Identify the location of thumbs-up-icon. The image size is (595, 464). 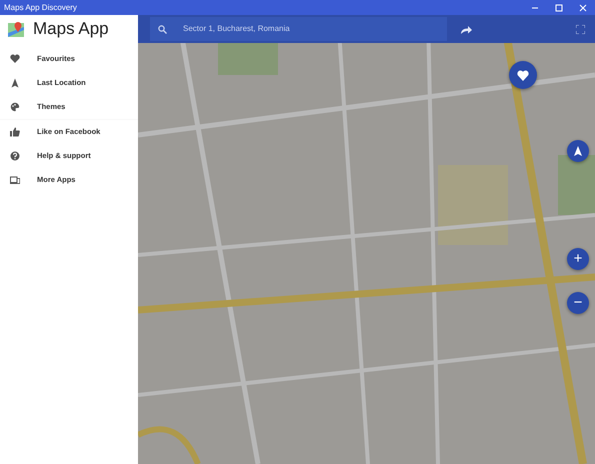
(15, 132).